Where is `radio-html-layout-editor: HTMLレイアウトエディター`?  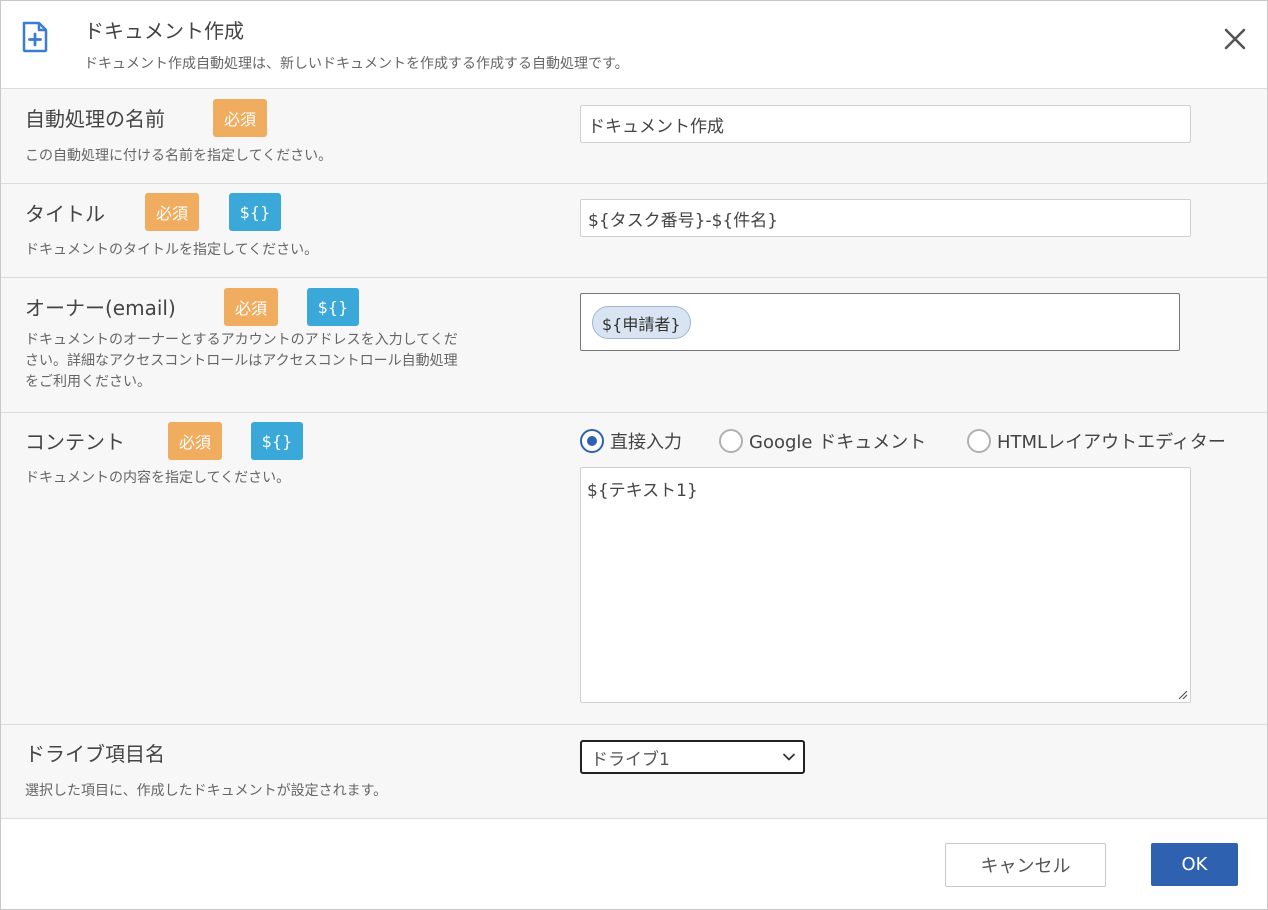
radio-html-layout-editor: HTMLレイアウトエディター is located at coordinates (1096, 441).